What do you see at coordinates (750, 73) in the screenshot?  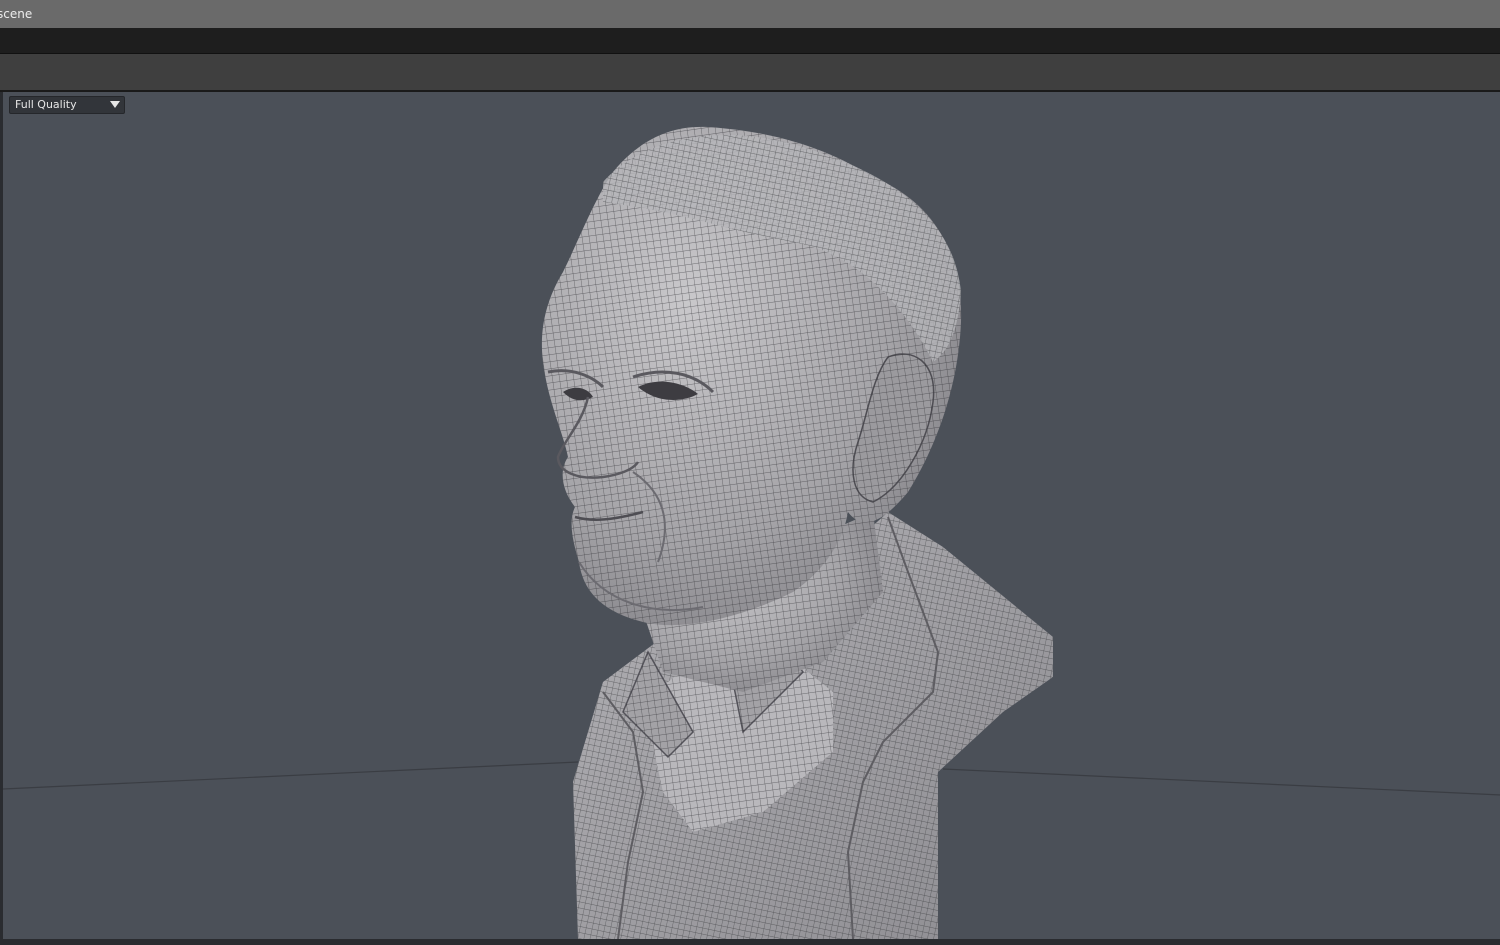 I see `toolbar` at bounding box center [750, 73].